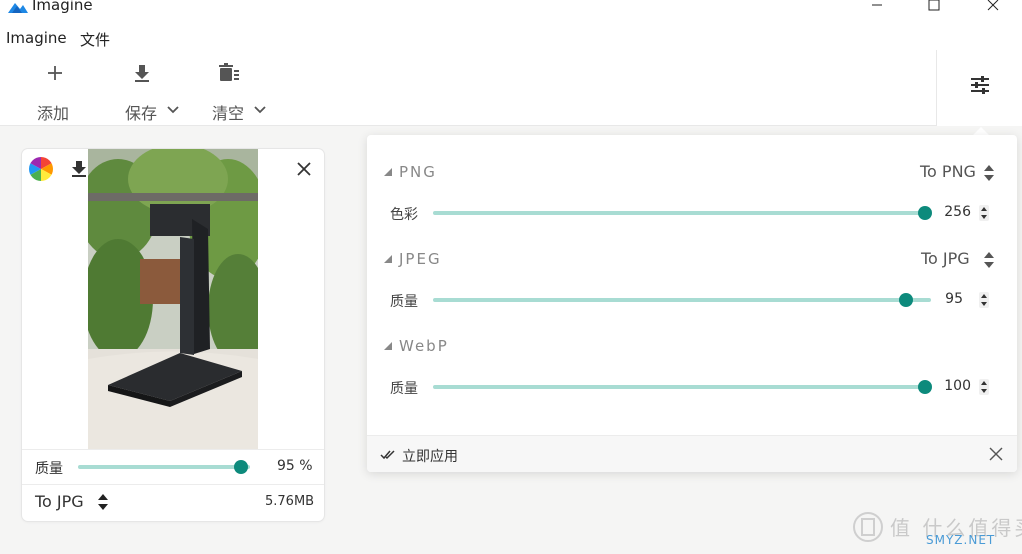 The image size is (1022, 554). What do you see at coordinates (241, 467) in the screenshot?
I see `quality-slider-thumb` at bounding box center [241, 467].